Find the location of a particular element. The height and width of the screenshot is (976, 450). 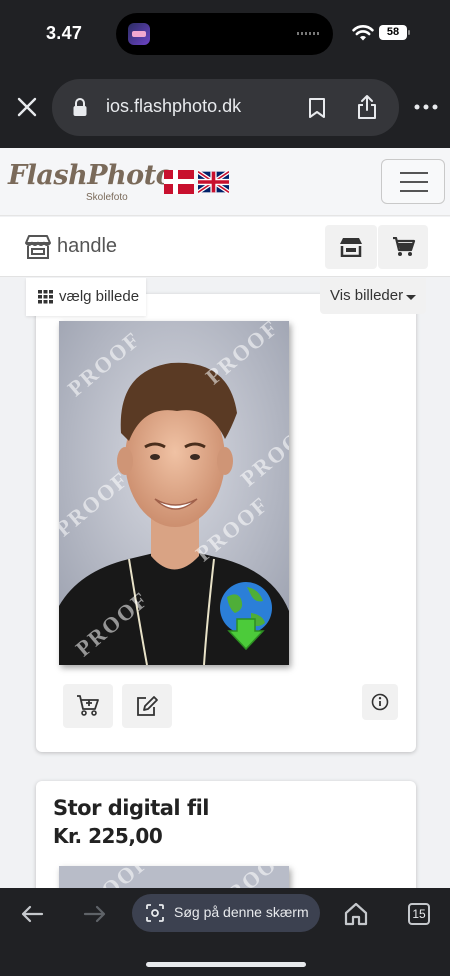

product-title: Stor digital fil is located at coordinates (131, 808).